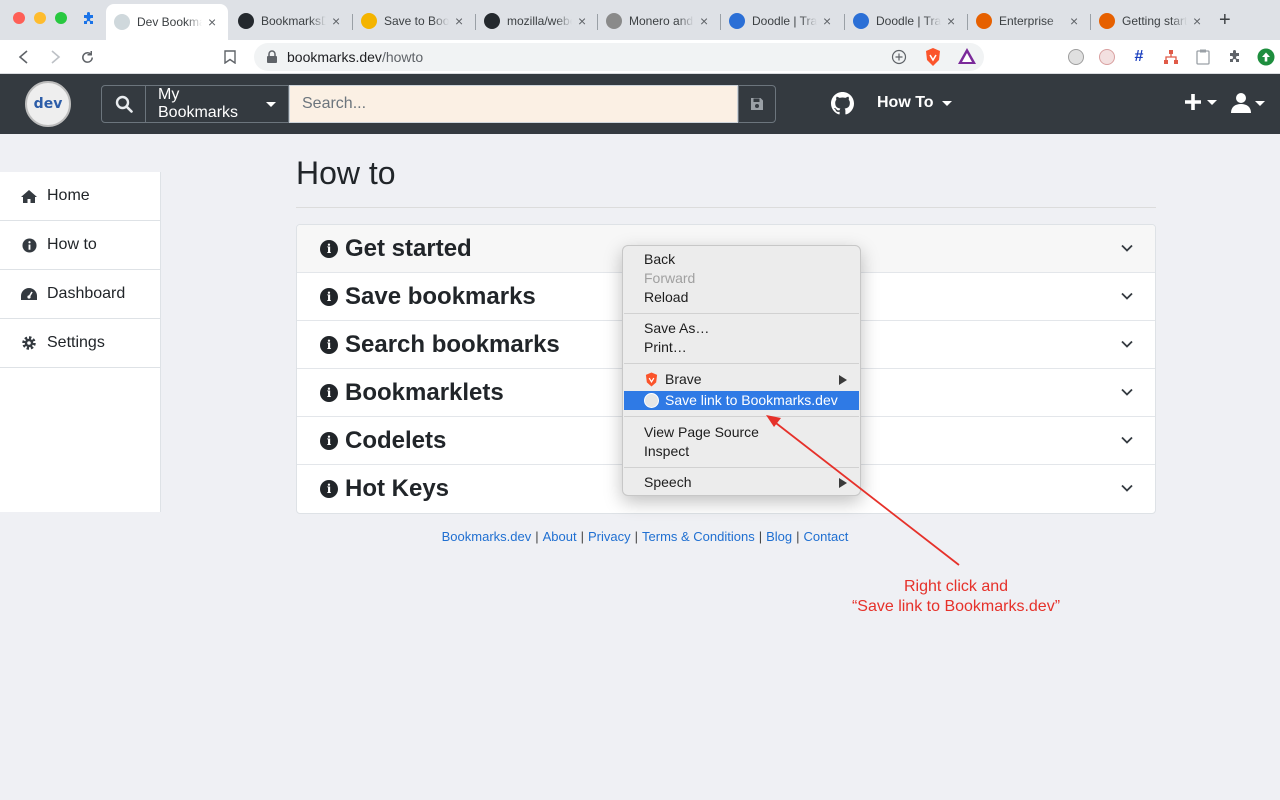 This screenshot has width=1280, height=800. What do you see at coordinates (1200, 102) in the screenshot?
I see `add-menu-button` at bounding box center [1200, 102].